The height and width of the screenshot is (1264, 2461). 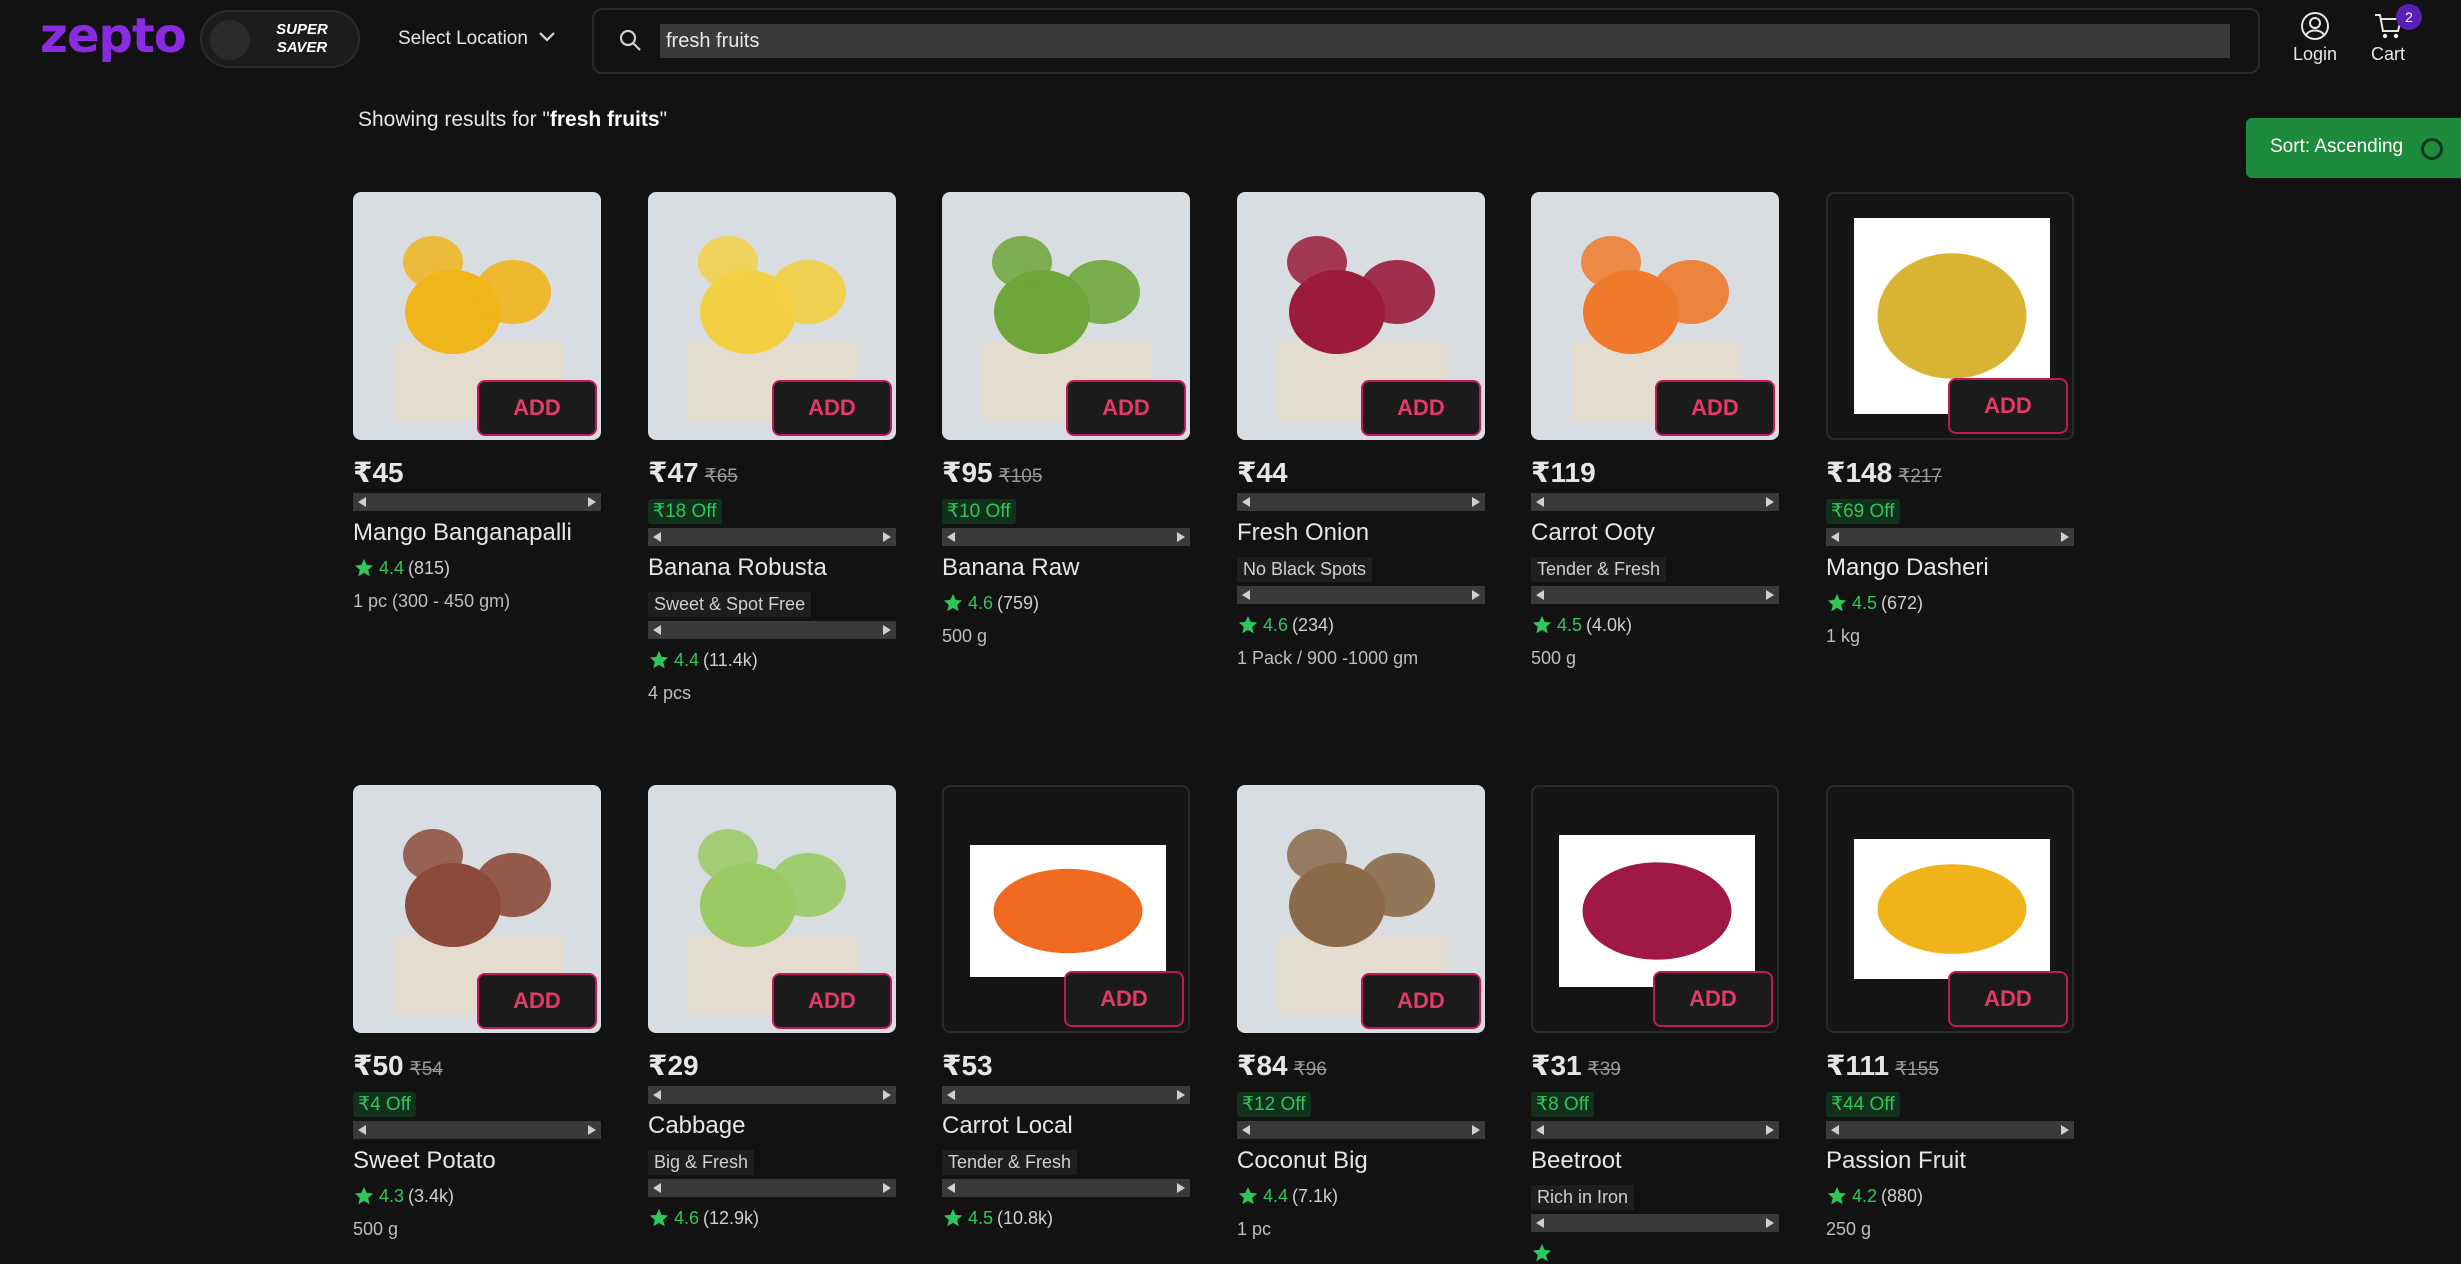 I want to click on select-location-button: Select Location, so click(x=477, y=39).